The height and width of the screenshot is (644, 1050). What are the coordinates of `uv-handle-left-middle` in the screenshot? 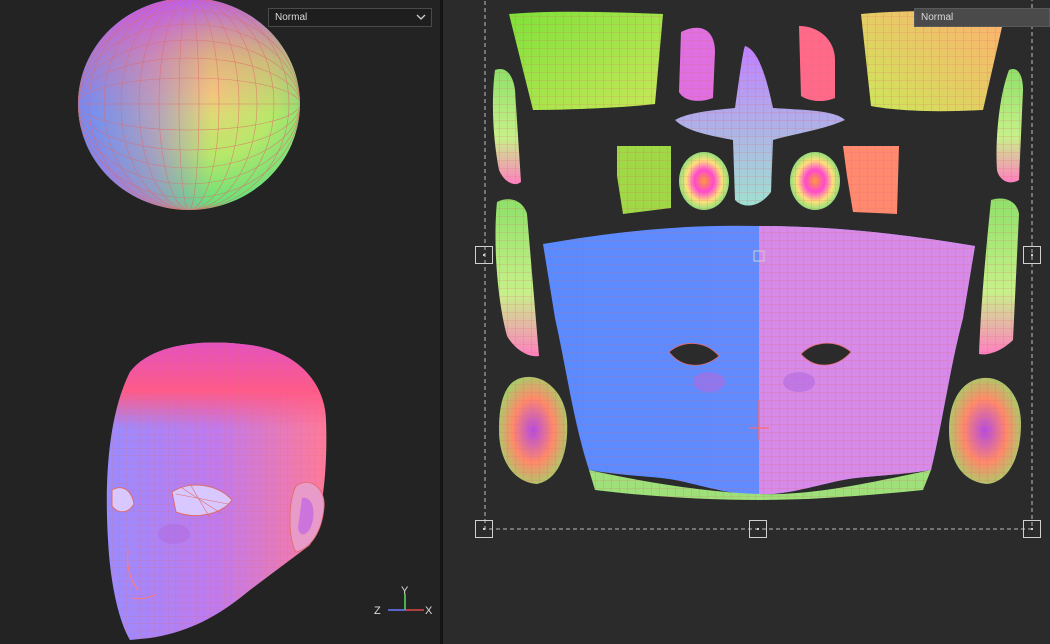 It's located at (484, 255).